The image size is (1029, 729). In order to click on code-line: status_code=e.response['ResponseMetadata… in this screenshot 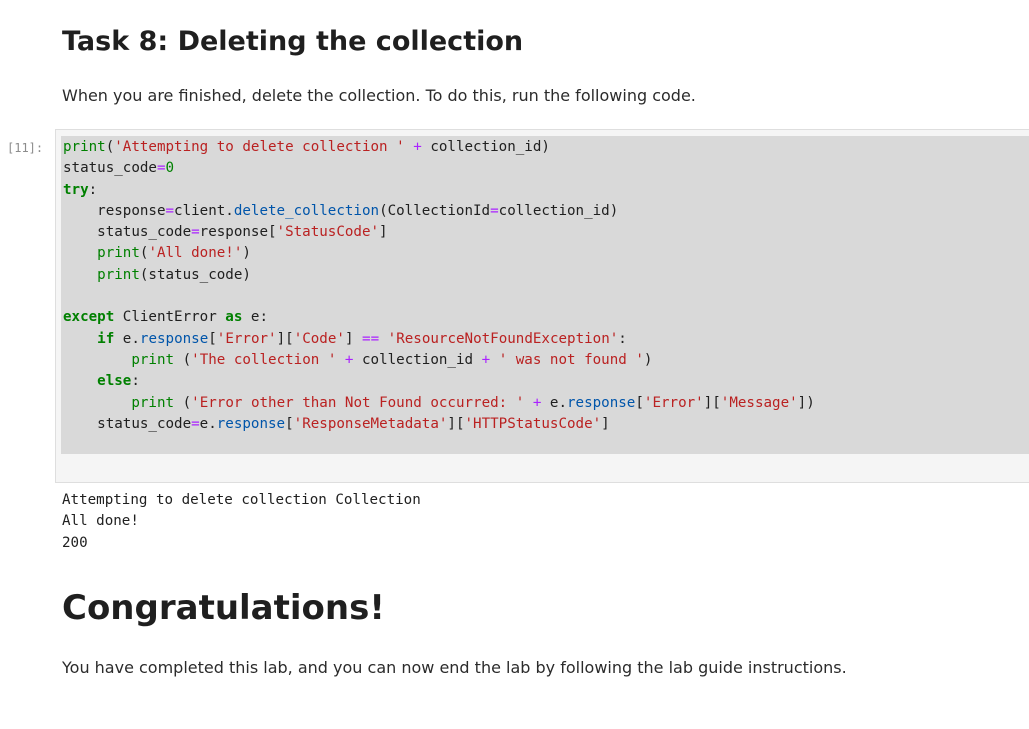, I will do `click(336, 423)`.